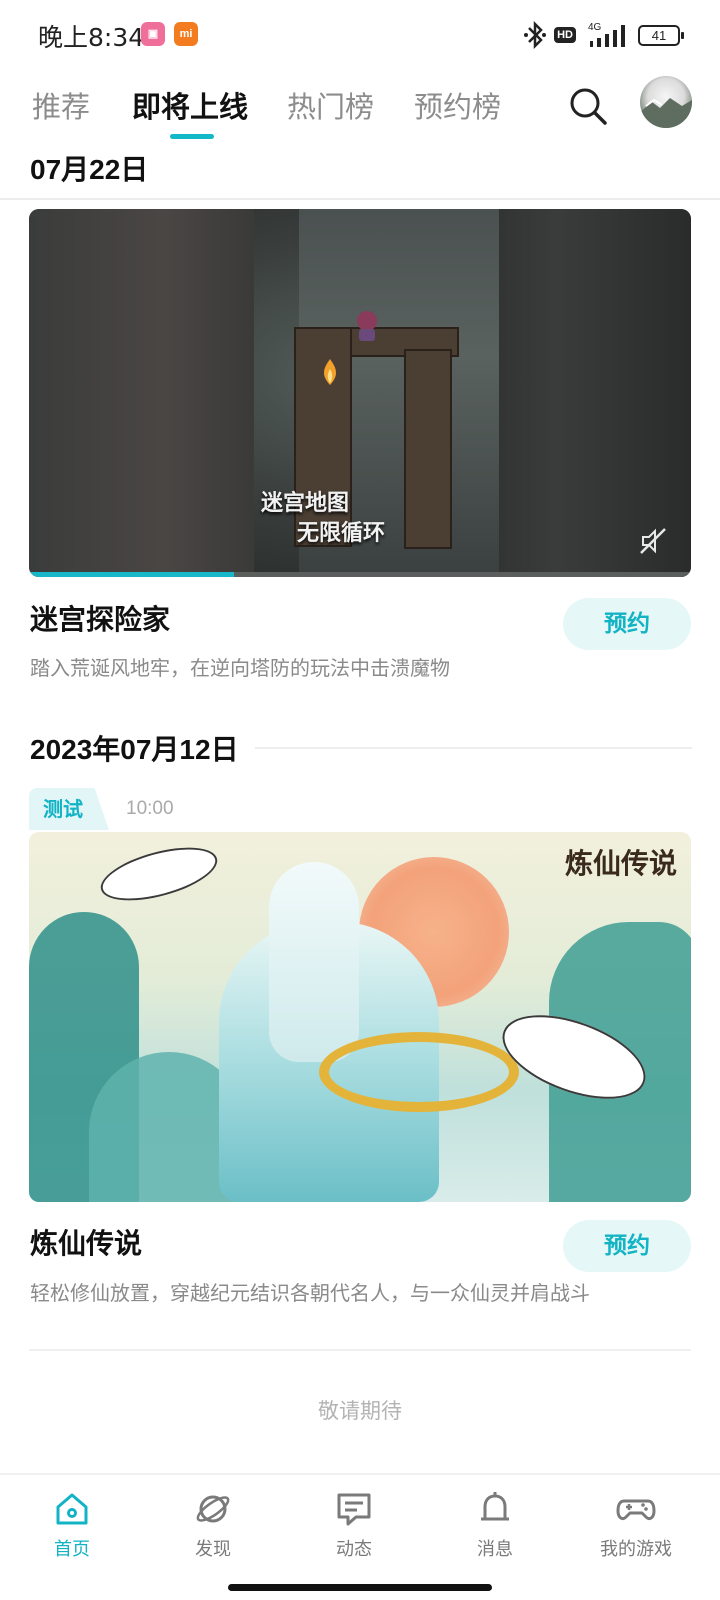 This screenshot has width=720, height=1600. I want to click on nav-messages: 消息, so click(495, 1525).